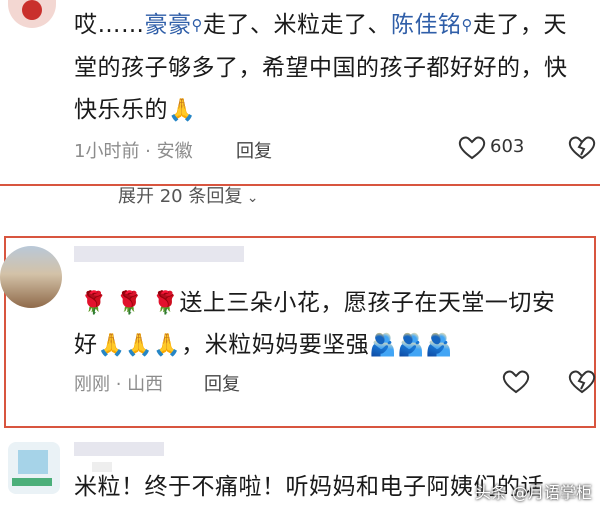 The image size is (600, 511). Describe the element at coordinates (133, 151) in the screenshot. I see `comment-time-location: 1小时前 · 安徽` at that location.